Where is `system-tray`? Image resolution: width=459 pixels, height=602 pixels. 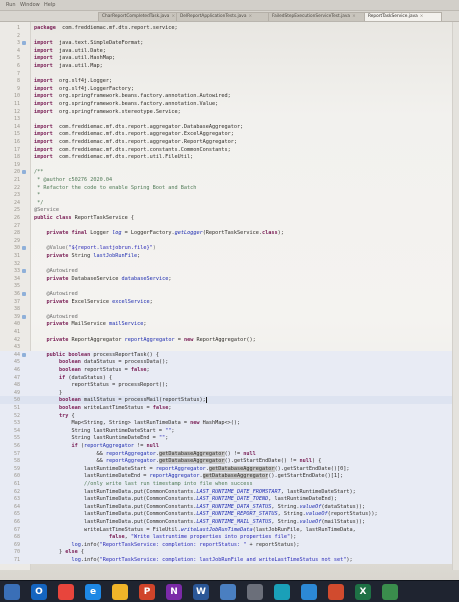 system-tray is located at coordinates (438, 592).